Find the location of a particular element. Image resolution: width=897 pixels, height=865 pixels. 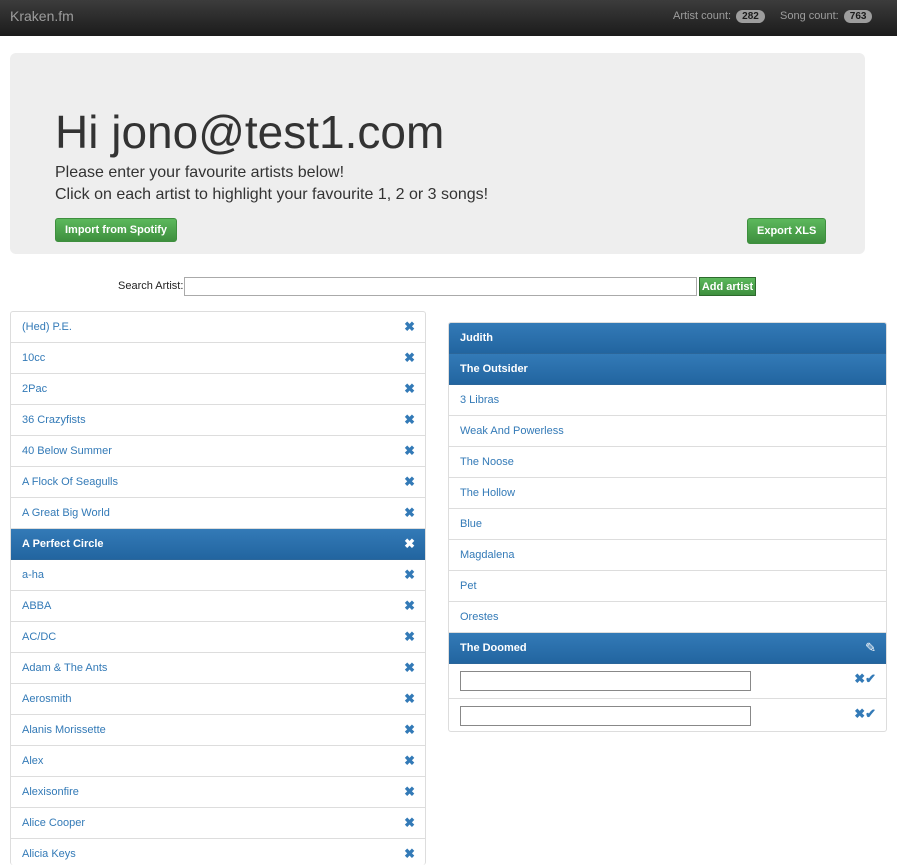

artist-item: A Perfect Circle ✖ is located at coordinates (218, 544).